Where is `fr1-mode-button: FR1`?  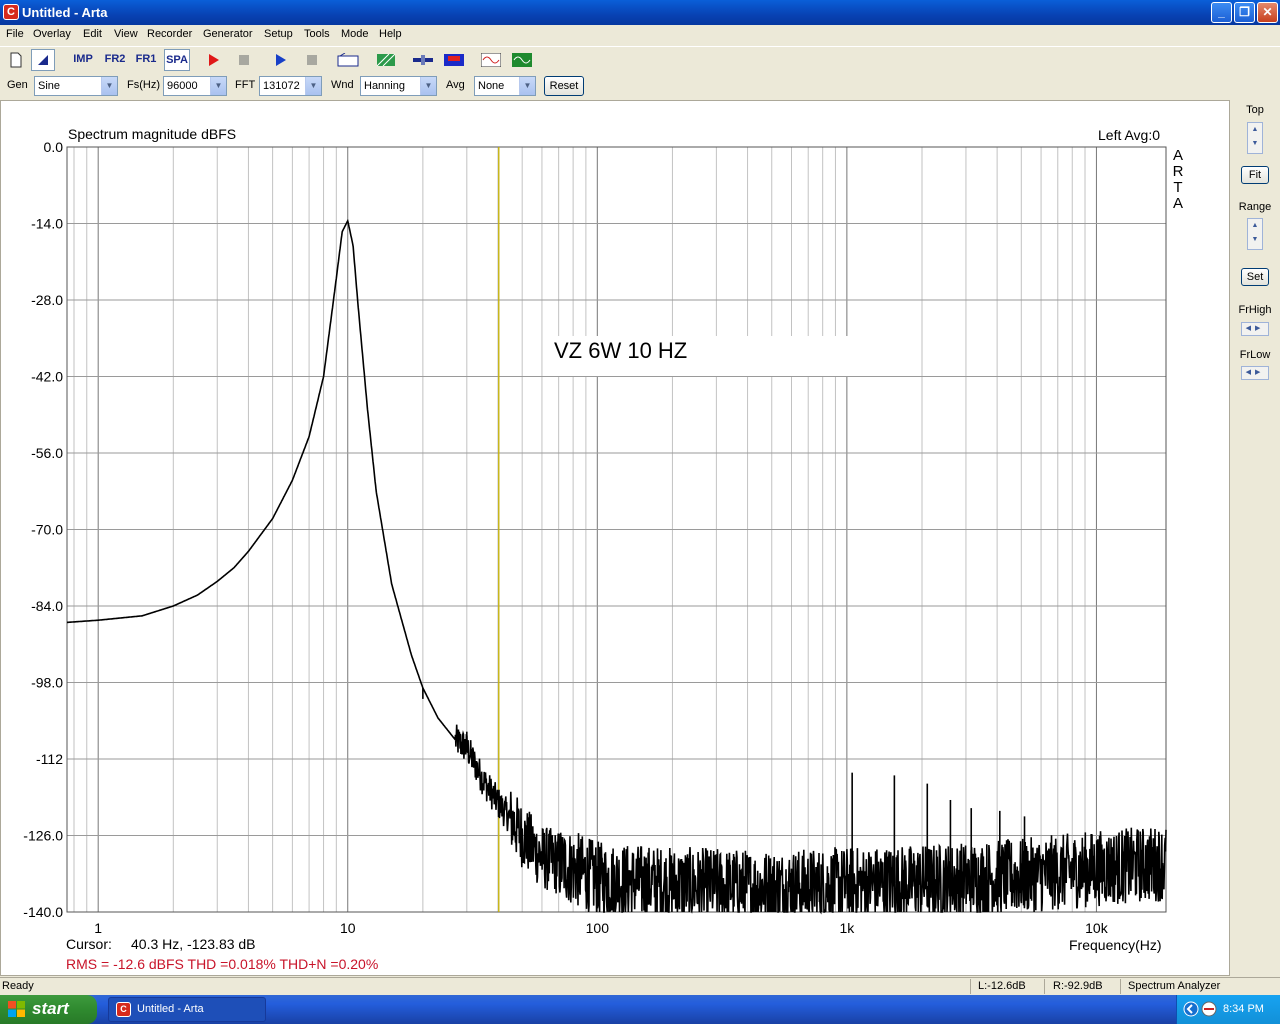
fr1-mode-button: FR1 is located at coordinates (146, 60).